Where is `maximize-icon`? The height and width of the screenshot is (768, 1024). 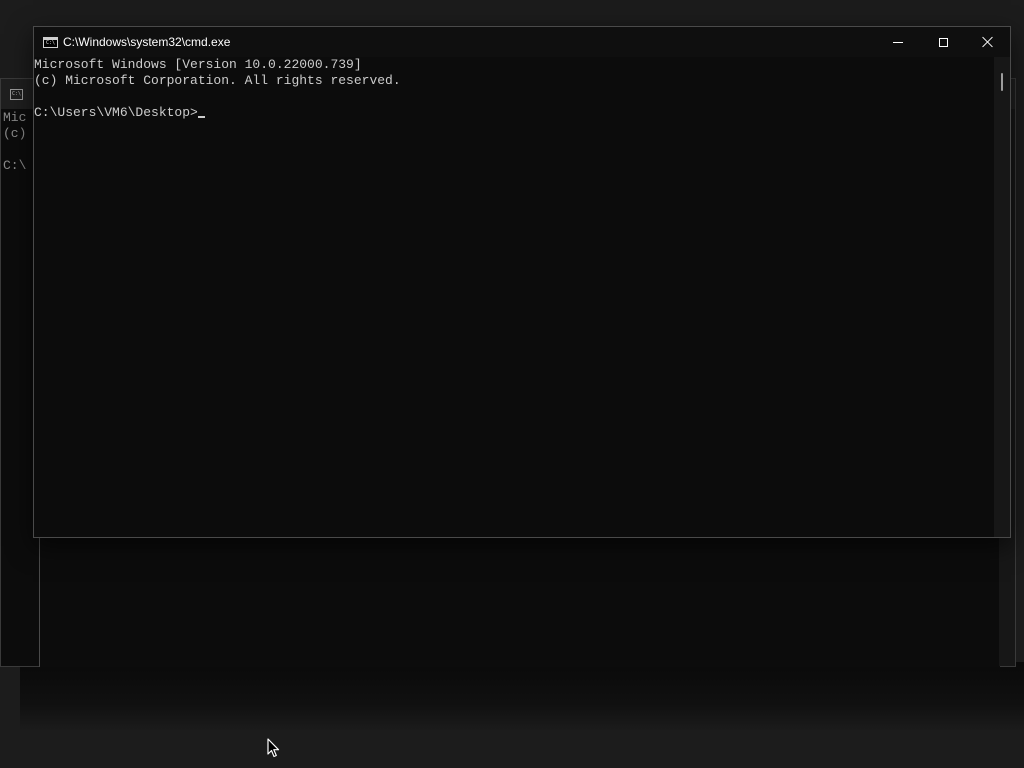 maximize-icon is located at coordinates (943, 42).